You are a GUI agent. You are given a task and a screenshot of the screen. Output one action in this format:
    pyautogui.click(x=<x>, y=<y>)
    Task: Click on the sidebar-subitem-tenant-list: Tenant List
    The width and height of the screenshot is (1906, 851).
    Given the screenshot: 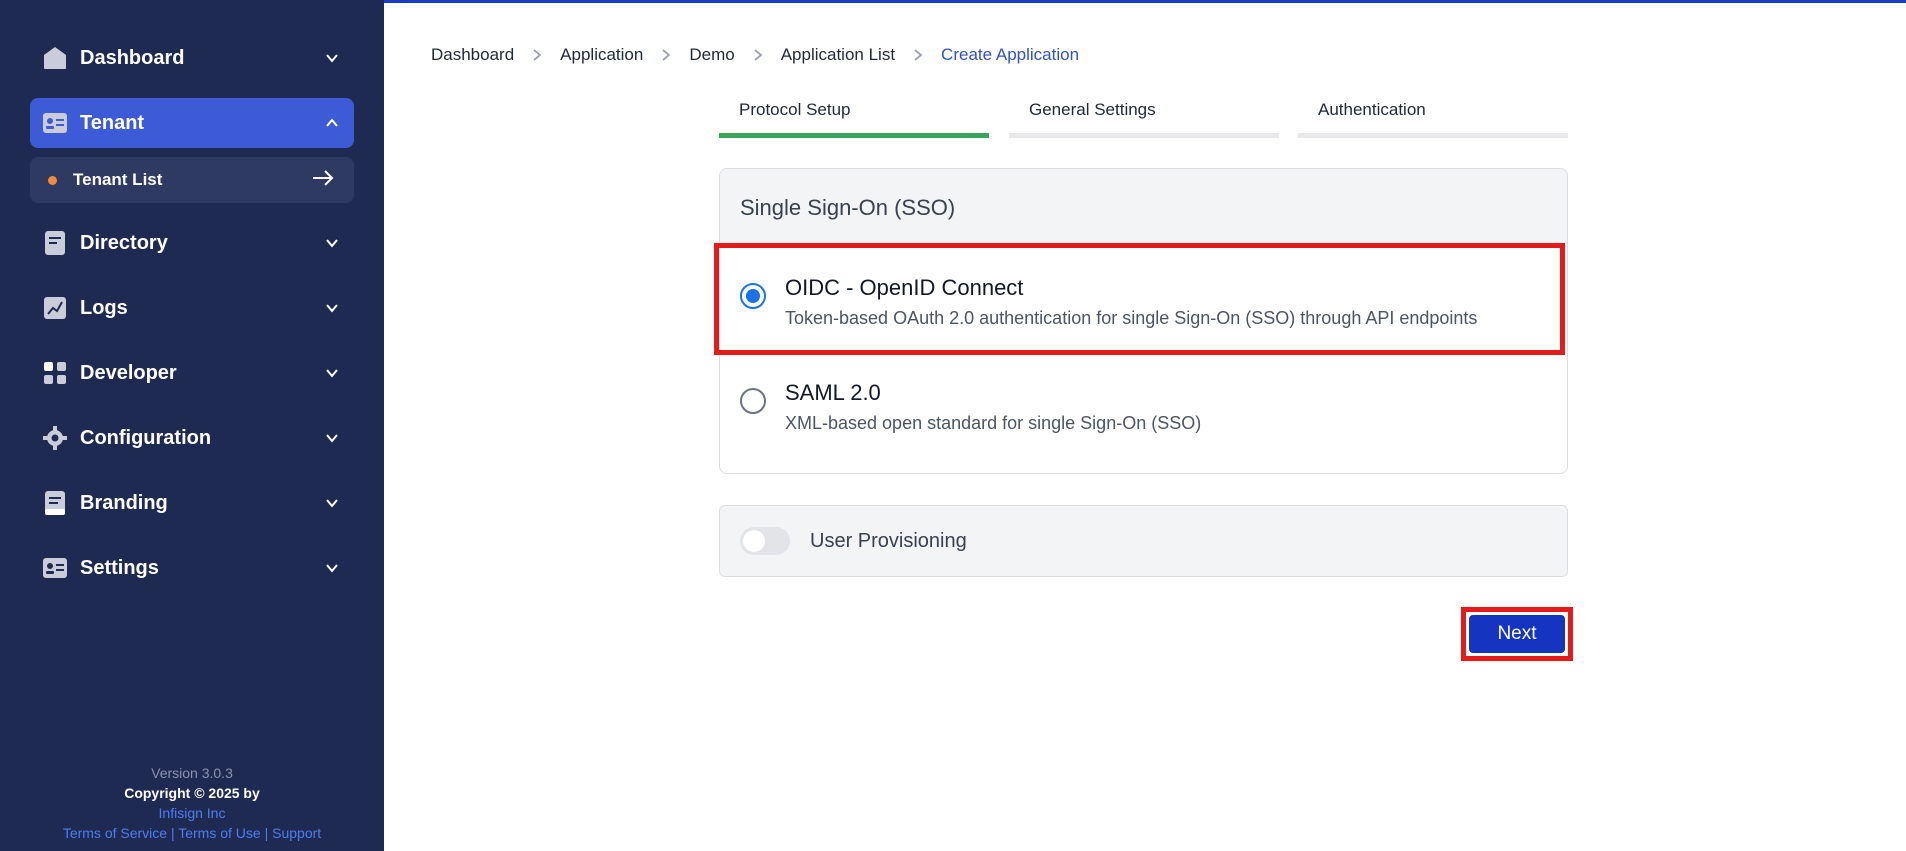 What is the action you would take?
    pyautogui.click(x=192, y=180)
    